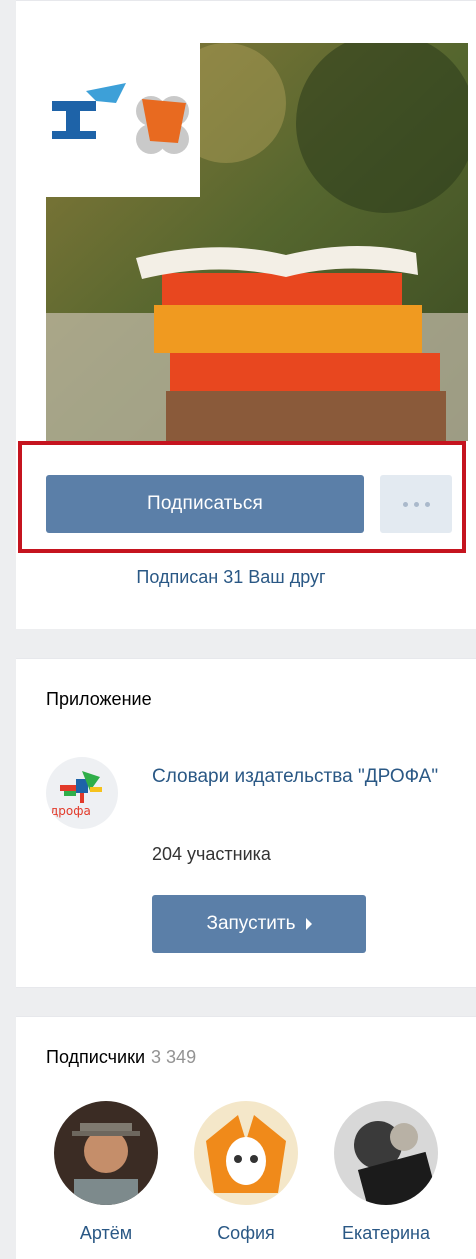 The width and height of the screenshot is (476, 1259). I want to click on subscriber-item: София, so click(246, 1172).